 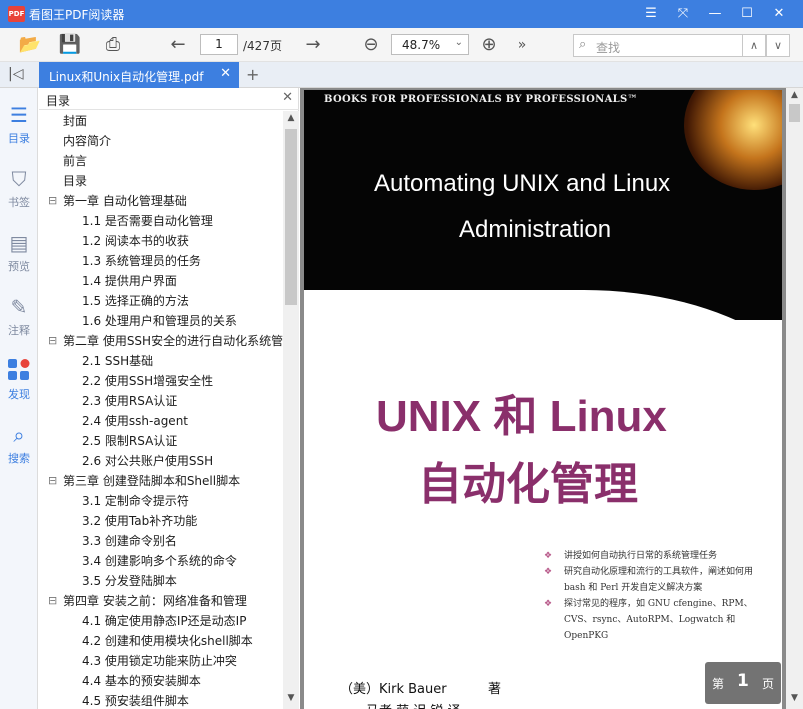 I want to click on open-folder-icon: 📂, so click(x=30, y=45).